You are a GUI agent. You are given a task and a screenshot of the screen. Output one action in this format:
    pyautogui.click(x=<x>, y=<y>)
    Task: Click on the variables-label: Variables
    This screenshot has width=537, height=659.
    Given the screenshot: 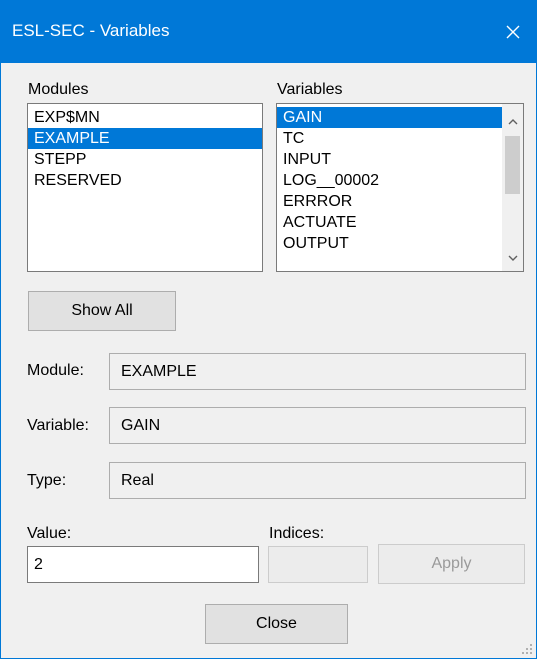 What is the action you would take?
    pyautogui.click(x=310, y=89)
    